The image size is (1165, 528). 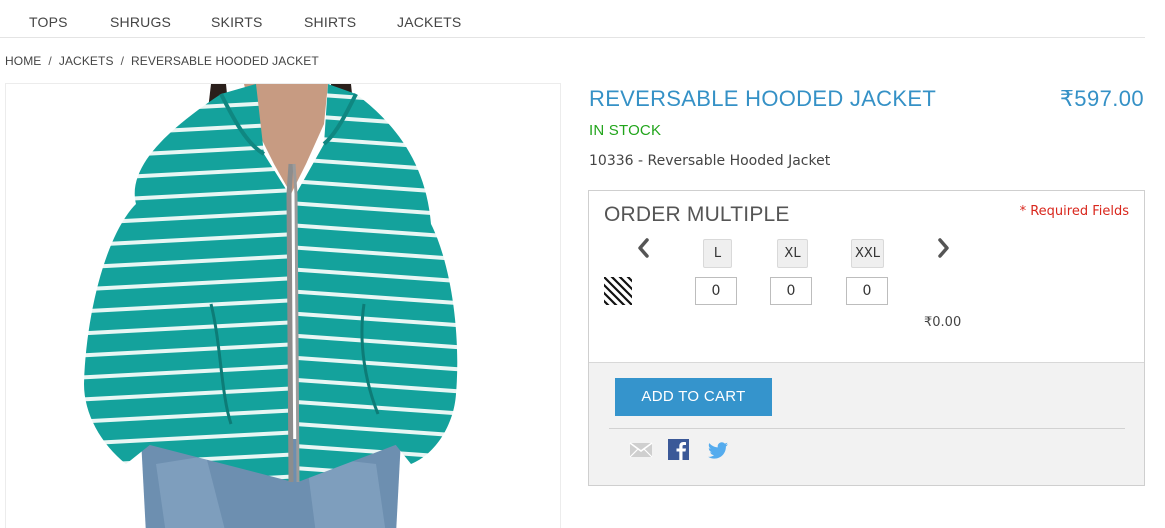 I want to click on divider, so click(x=867, y=428).